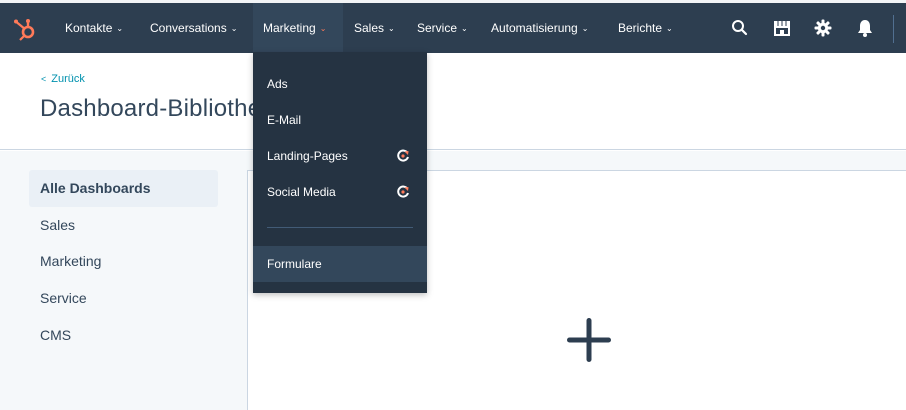 Image resolution: width=906 pixels, height=410 pixels. I want to click on menu-item-label: Formulare, so click(294, 264).